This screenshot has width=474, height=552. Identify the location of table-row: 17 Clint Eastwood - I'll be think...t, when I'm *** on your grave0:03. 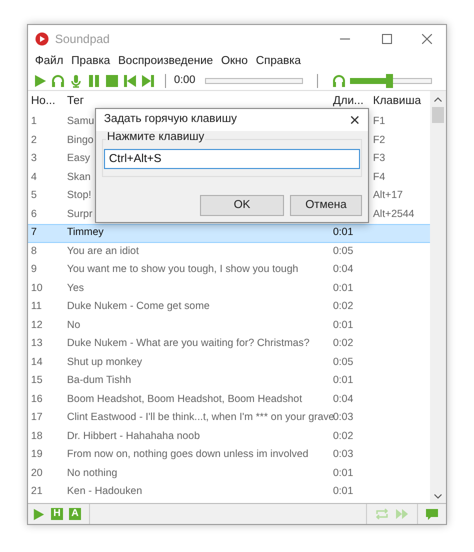
(229, 418).